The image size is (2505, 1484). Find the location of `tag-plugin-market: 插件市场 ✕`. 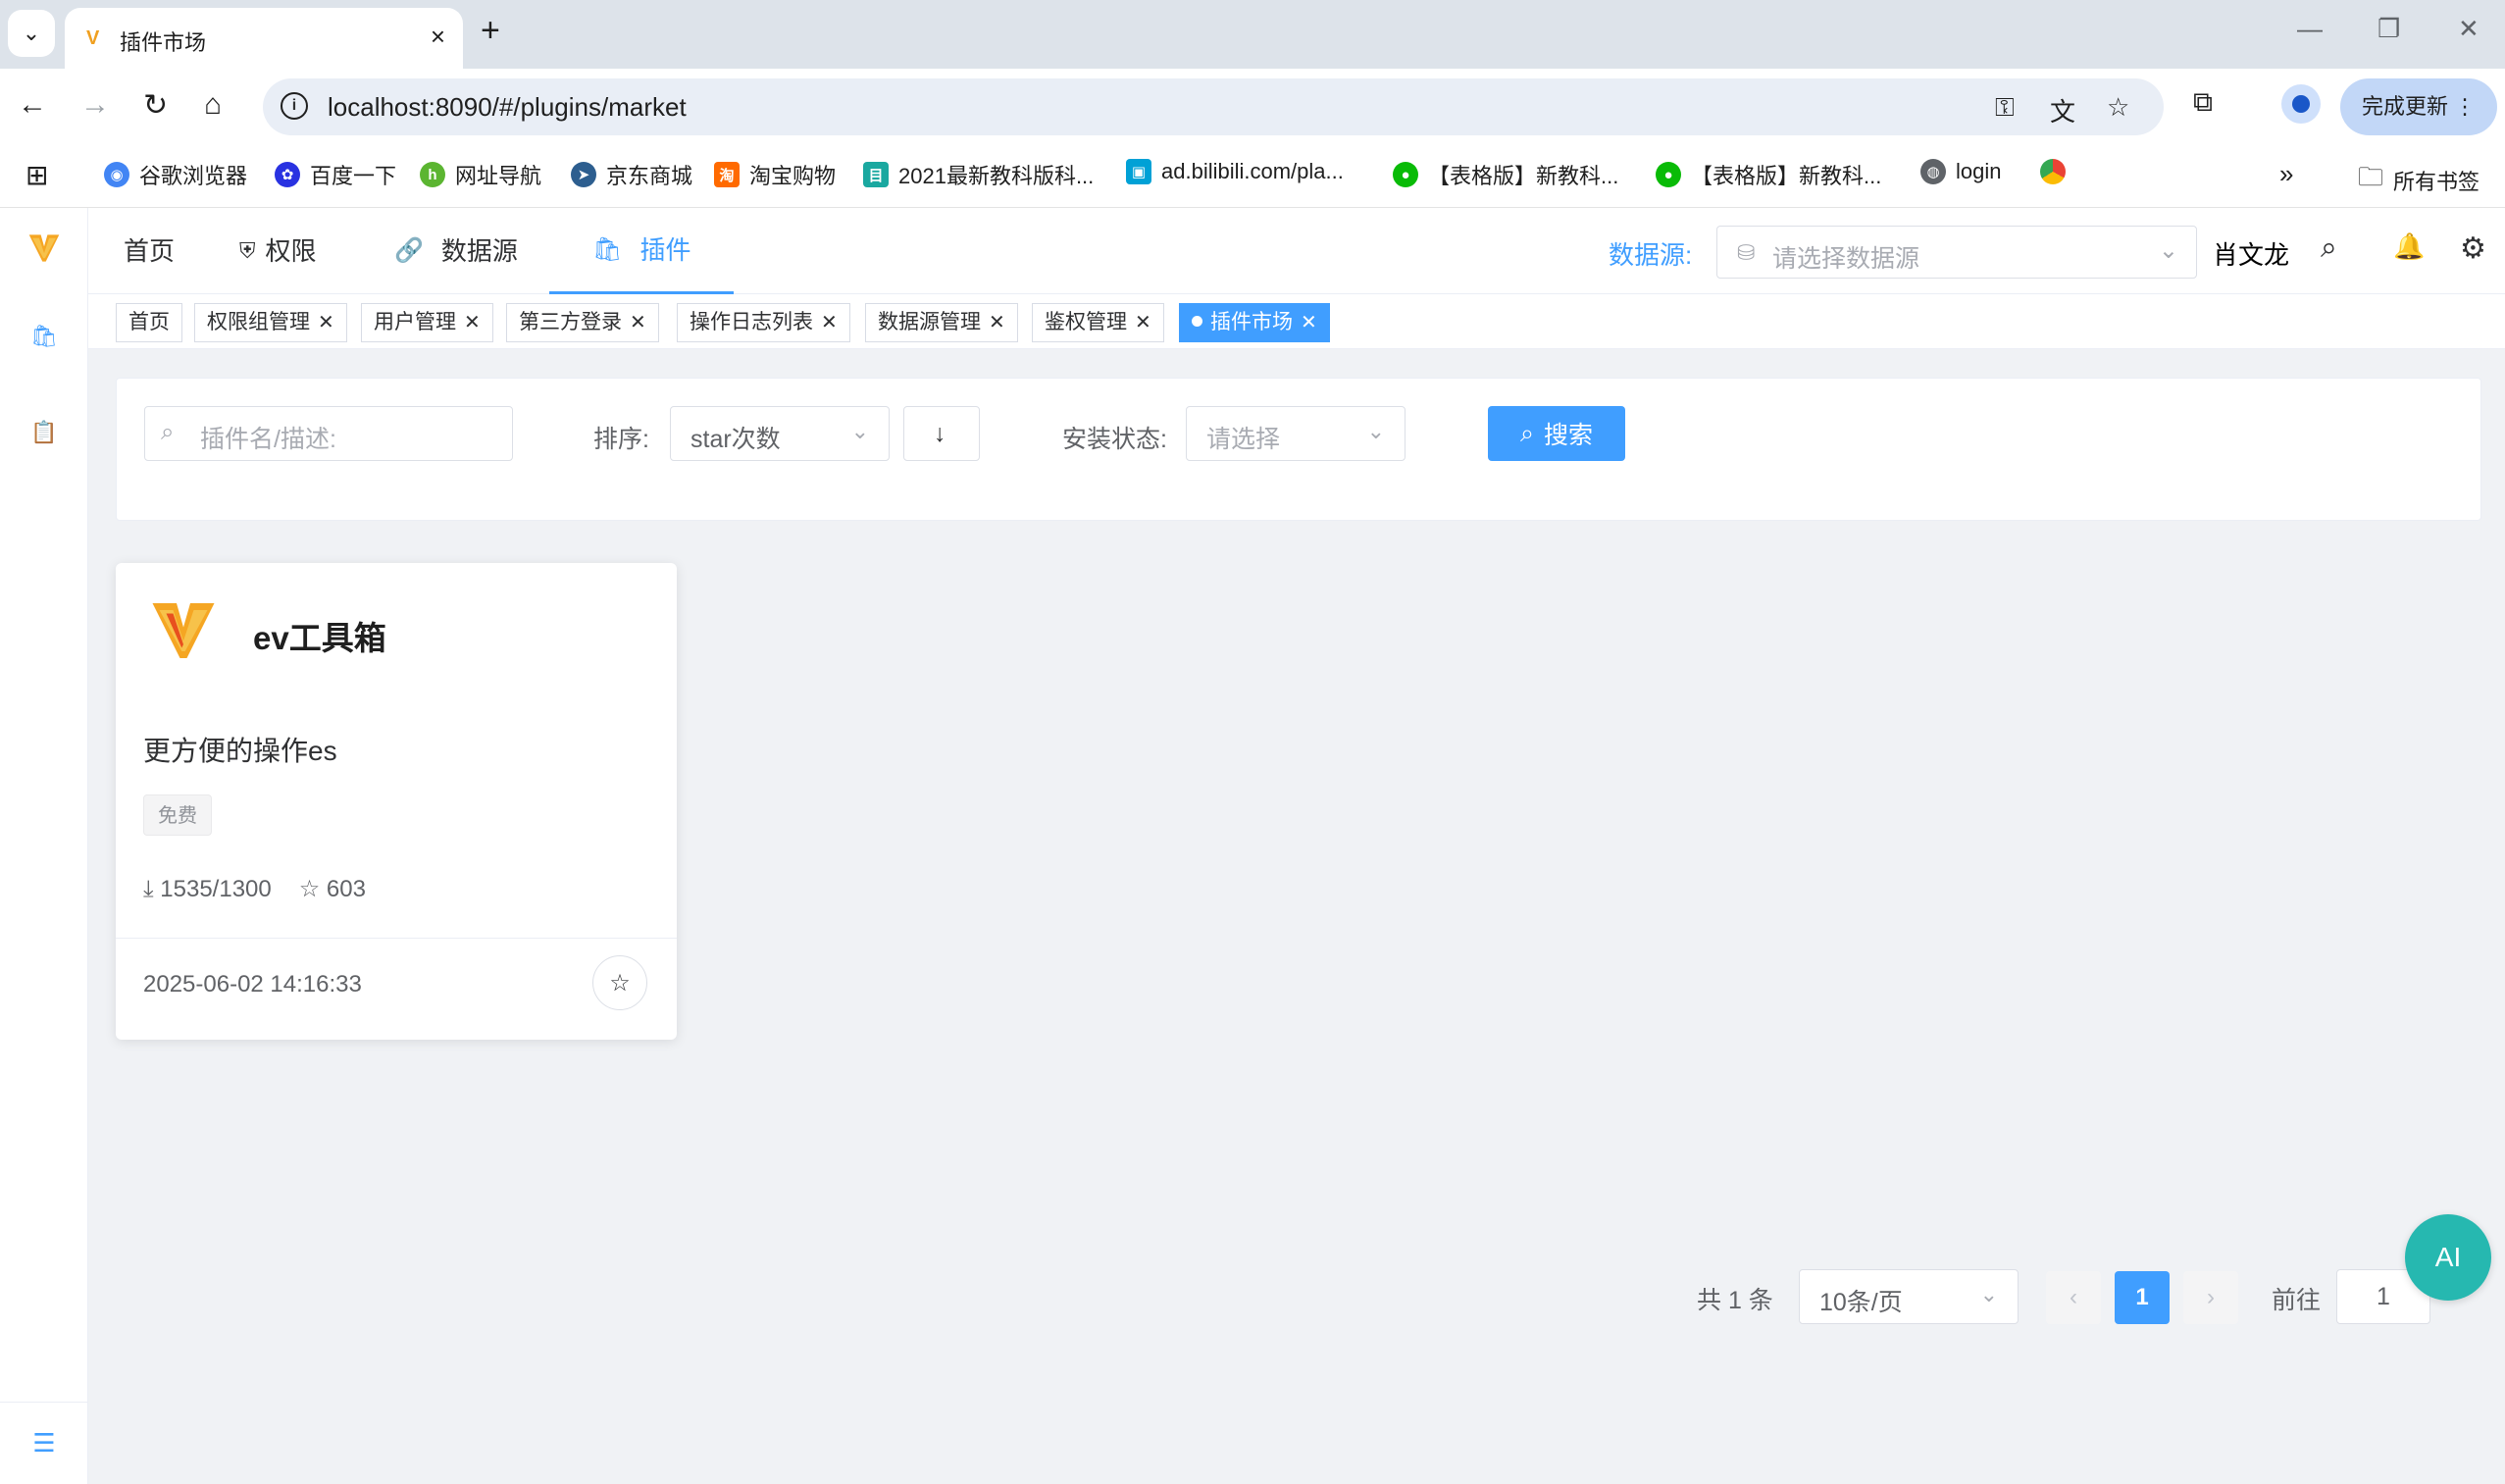

tag-plugin-market: 插件市场 ✕ is located at coordinates (1254, 322).